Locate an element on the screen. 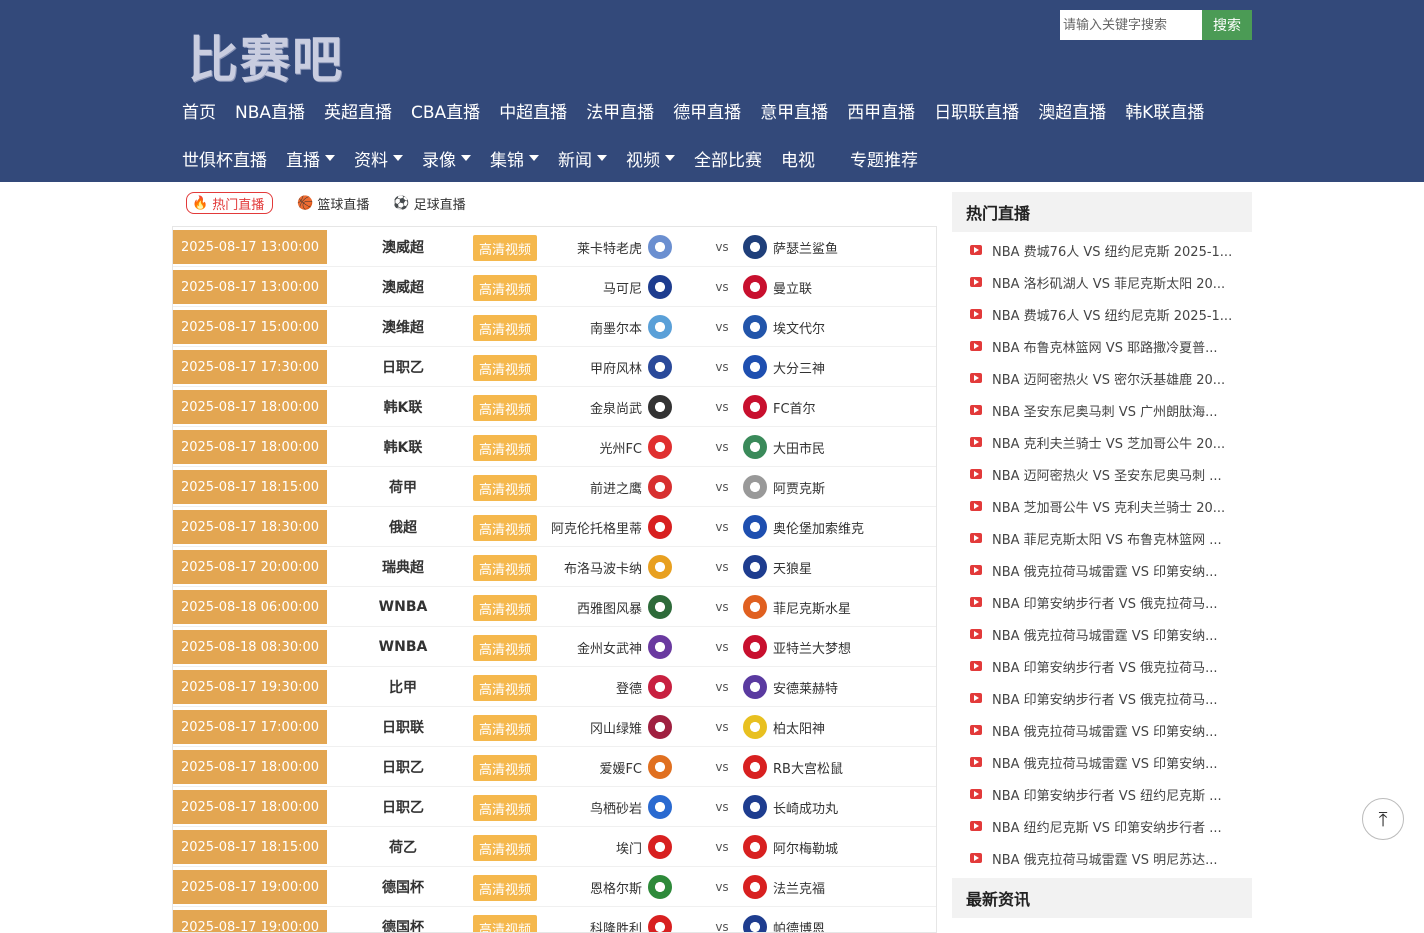 The image size is (1424, 933). nav-item: 首页 is located at coordinates (199, 110).